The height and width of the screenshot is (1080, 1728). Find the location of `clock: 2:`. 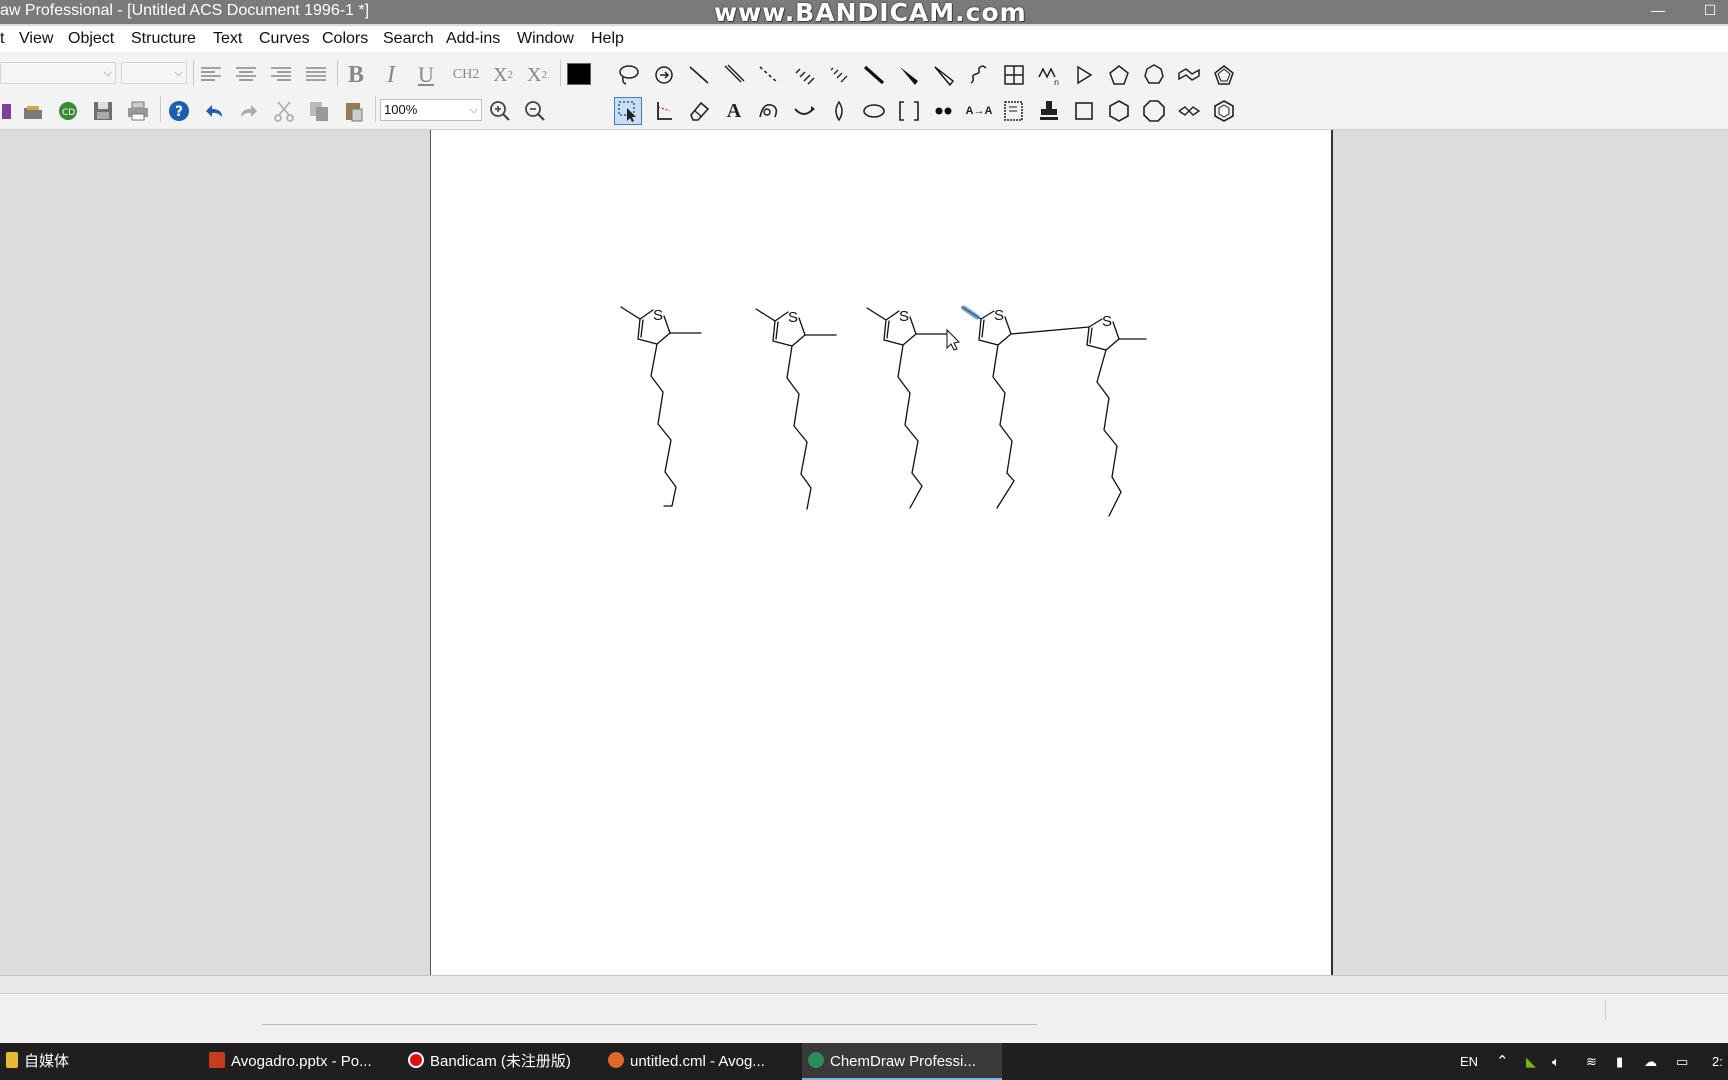

clock: 2: is located at coordinates (1717, 1061).